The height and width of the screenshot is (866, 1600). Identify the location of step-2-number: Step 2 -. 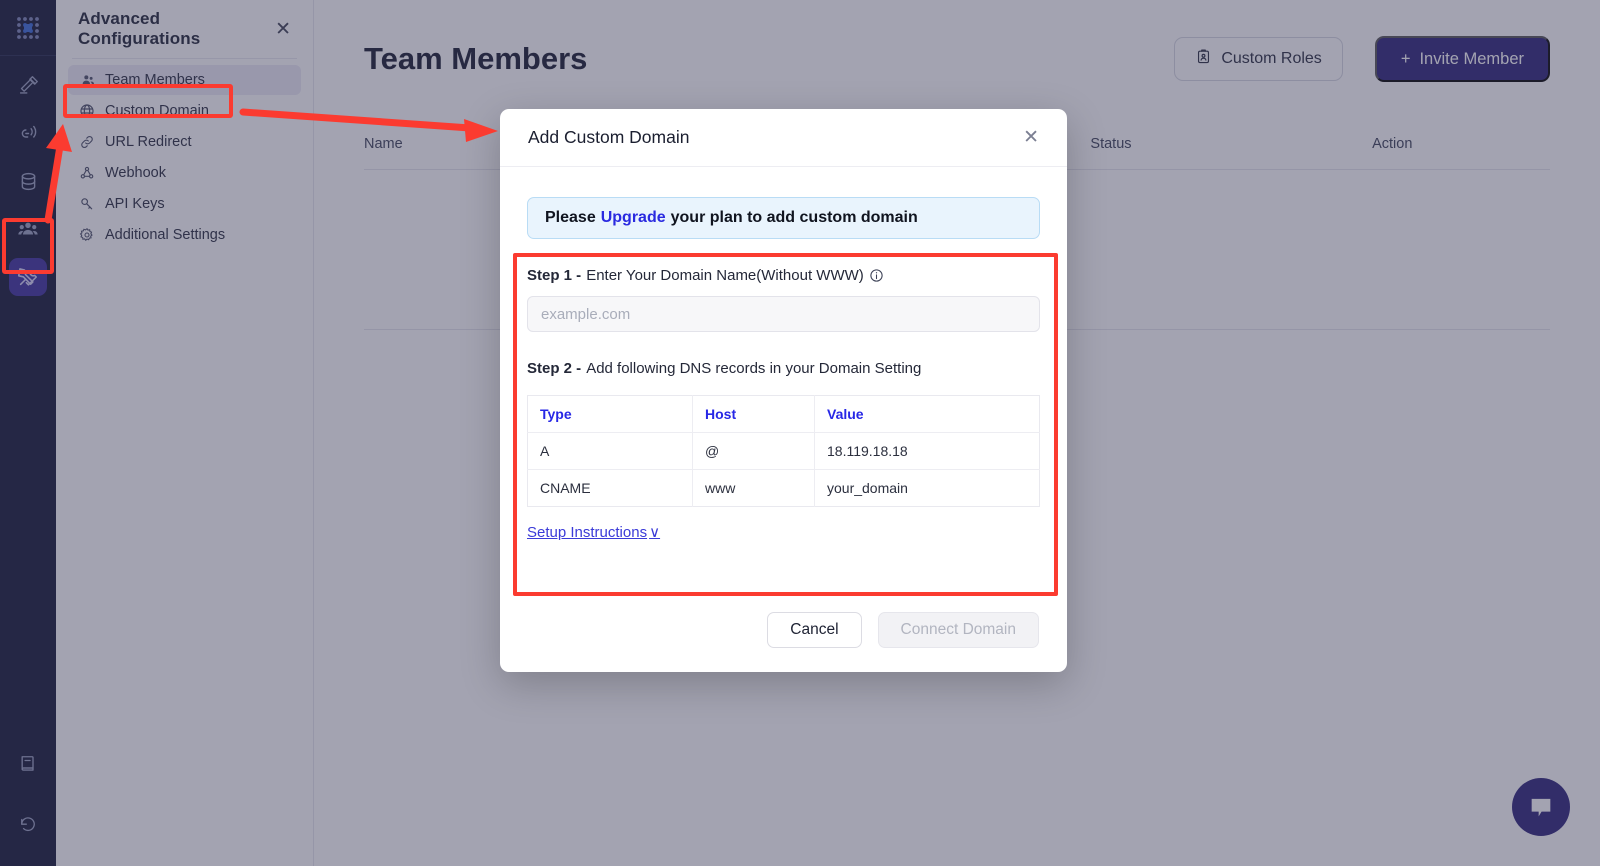
(554, 368).